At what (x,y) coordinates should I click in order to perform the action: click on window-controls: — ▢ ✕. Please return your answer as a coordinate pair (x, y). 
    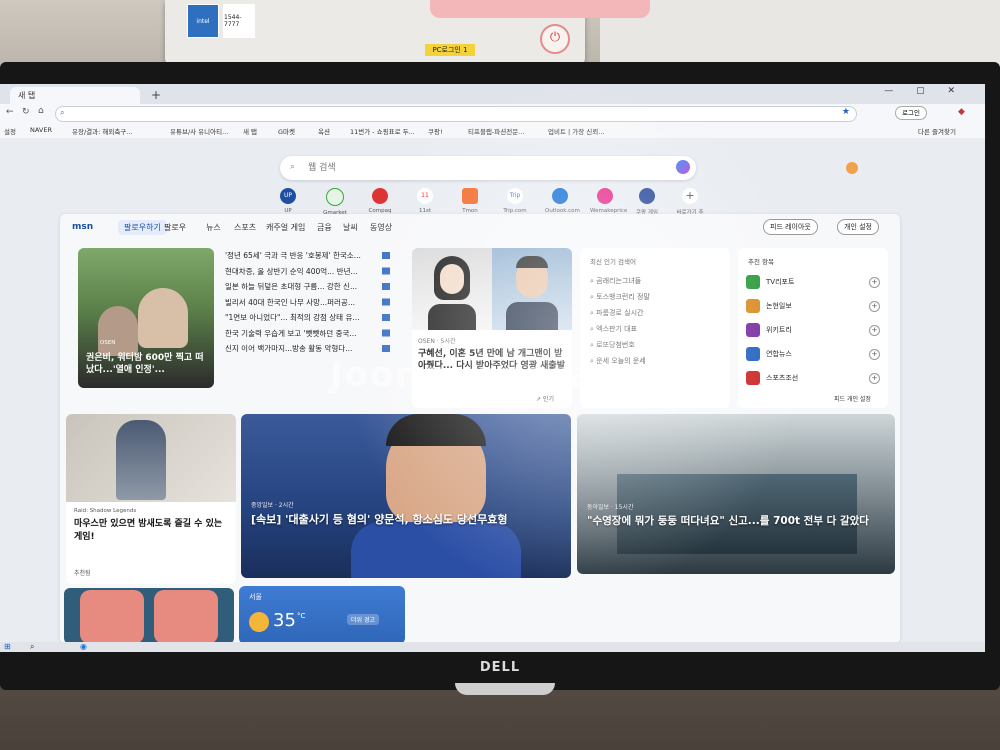
    Looking at the image, I should click on (924, 91).